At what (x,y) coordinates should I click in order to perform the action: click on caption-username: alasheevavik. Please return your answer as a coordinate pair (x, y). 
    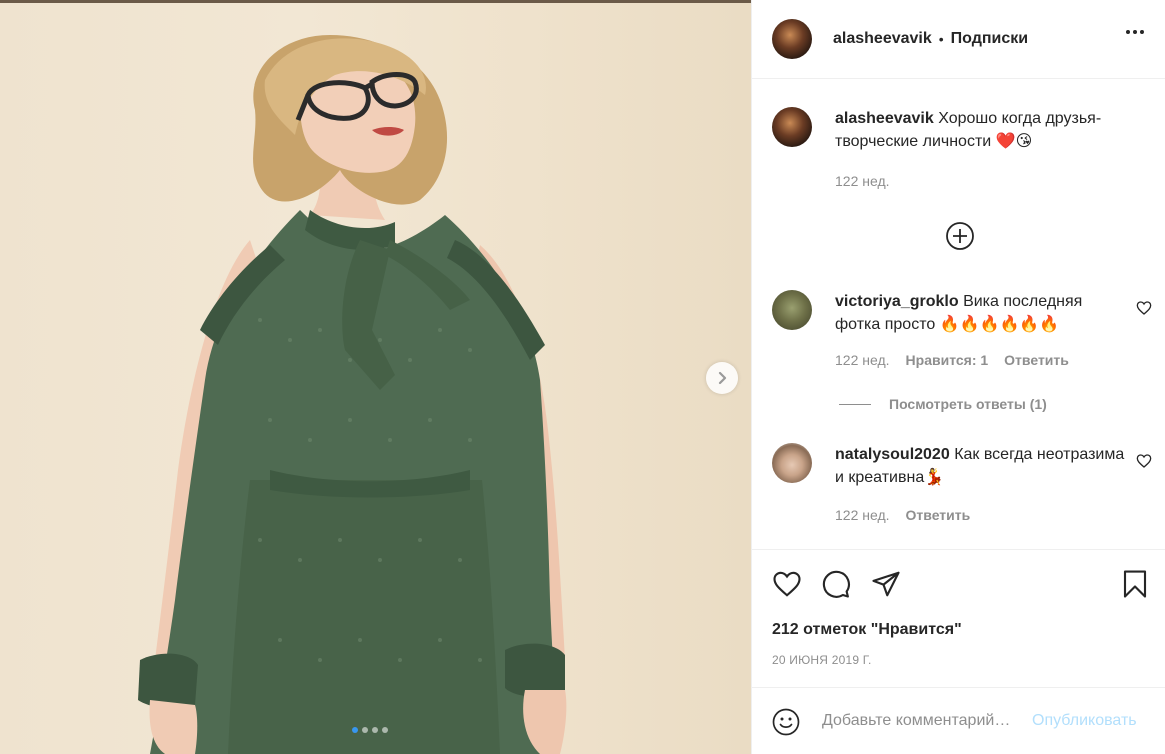
    Looking at the image, I should click on (884, 118).